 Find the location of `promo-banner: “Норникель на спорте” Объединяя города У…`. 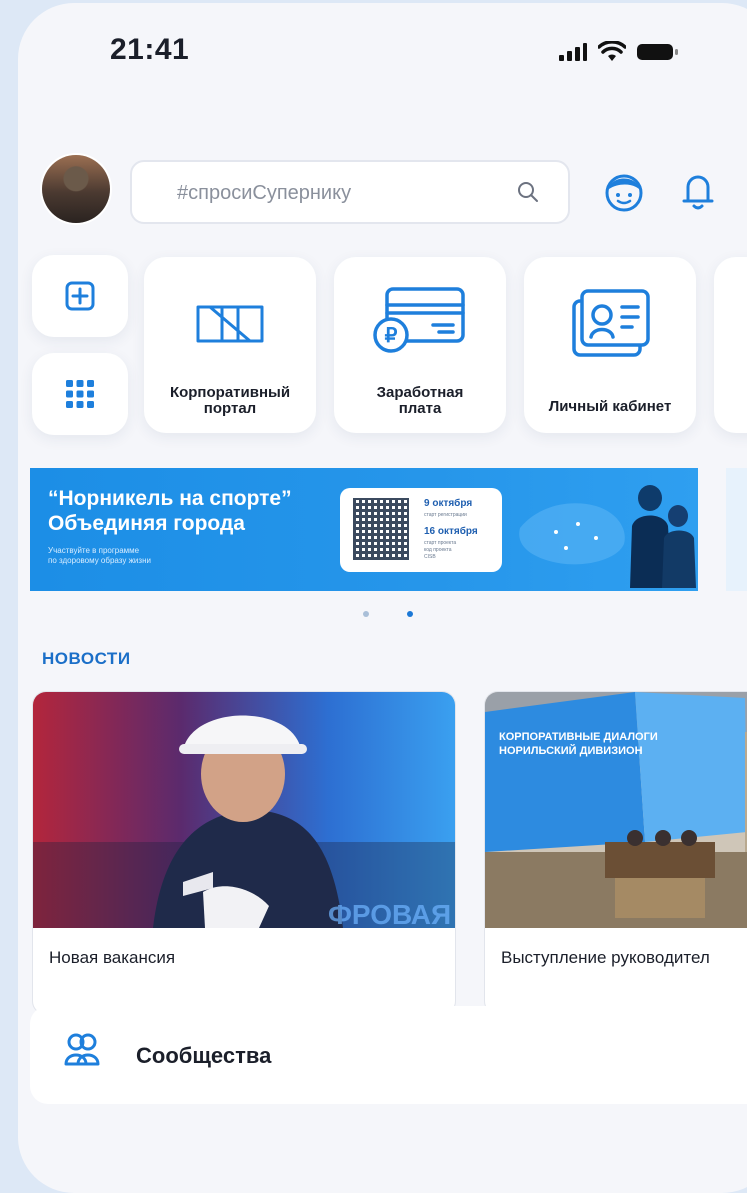

promo-banner: “Норникель на спорте” Объединяя города У… is located at coordinates (364, 529).